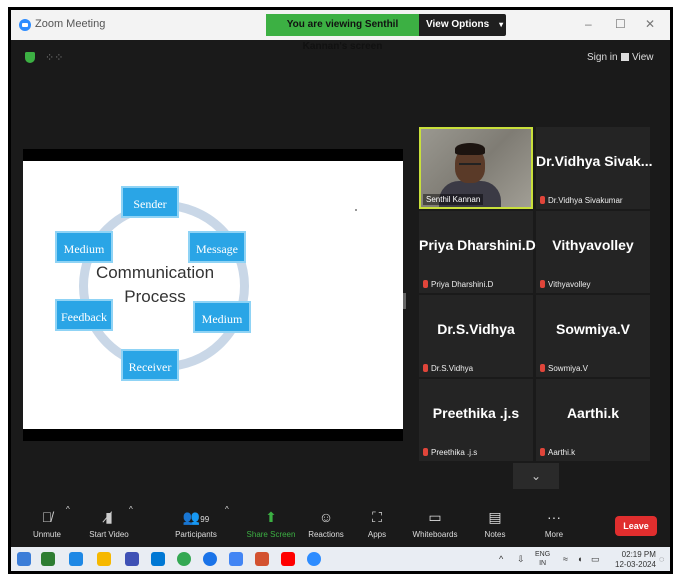 The width and height of the screenshot is (683, 582). I want to click on notification-icon: ◌, so click(661, 559).